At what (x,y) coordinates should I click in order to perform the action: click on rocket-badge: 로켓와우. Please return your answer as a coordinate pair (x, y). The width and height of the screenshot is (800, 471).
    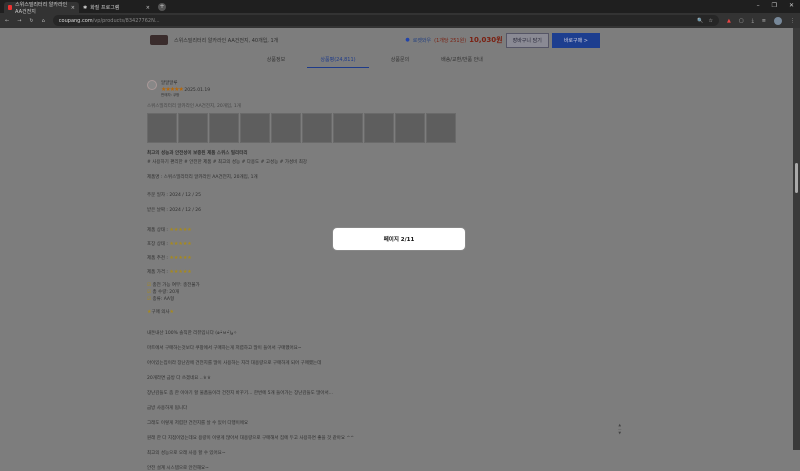
    Looking at the image, I should click on (422, 40).